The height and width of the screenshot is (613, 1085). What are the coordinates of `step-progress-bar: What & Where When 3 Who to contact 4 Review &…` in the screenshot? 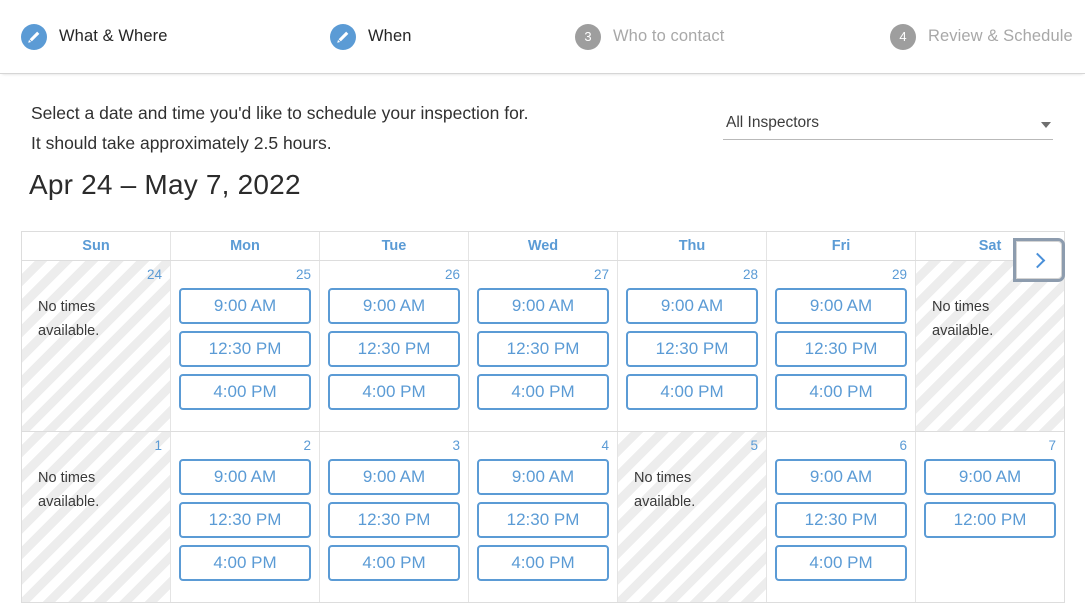 It's located at (542, 37).